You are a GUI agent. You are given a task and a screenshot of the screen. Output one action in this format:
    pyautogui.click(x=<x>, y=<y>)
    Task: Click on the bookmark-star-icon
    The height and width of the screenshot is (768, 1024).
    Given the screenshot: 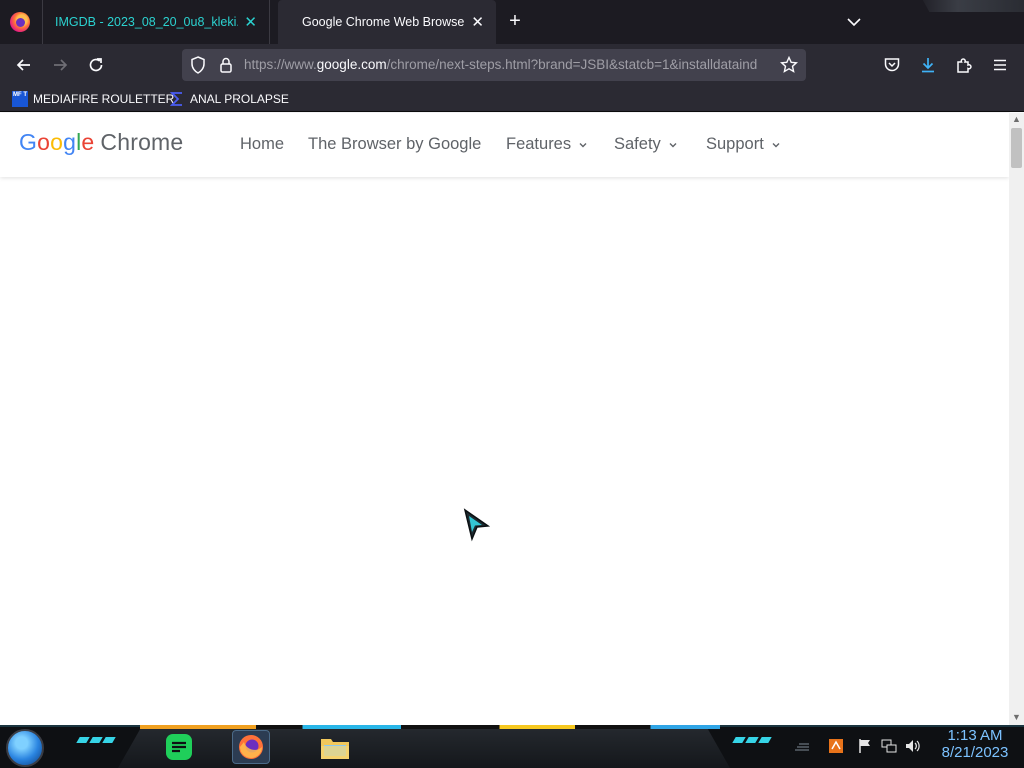 What is the action you would take?
    pyautogui.click(x=789, y=67)
    